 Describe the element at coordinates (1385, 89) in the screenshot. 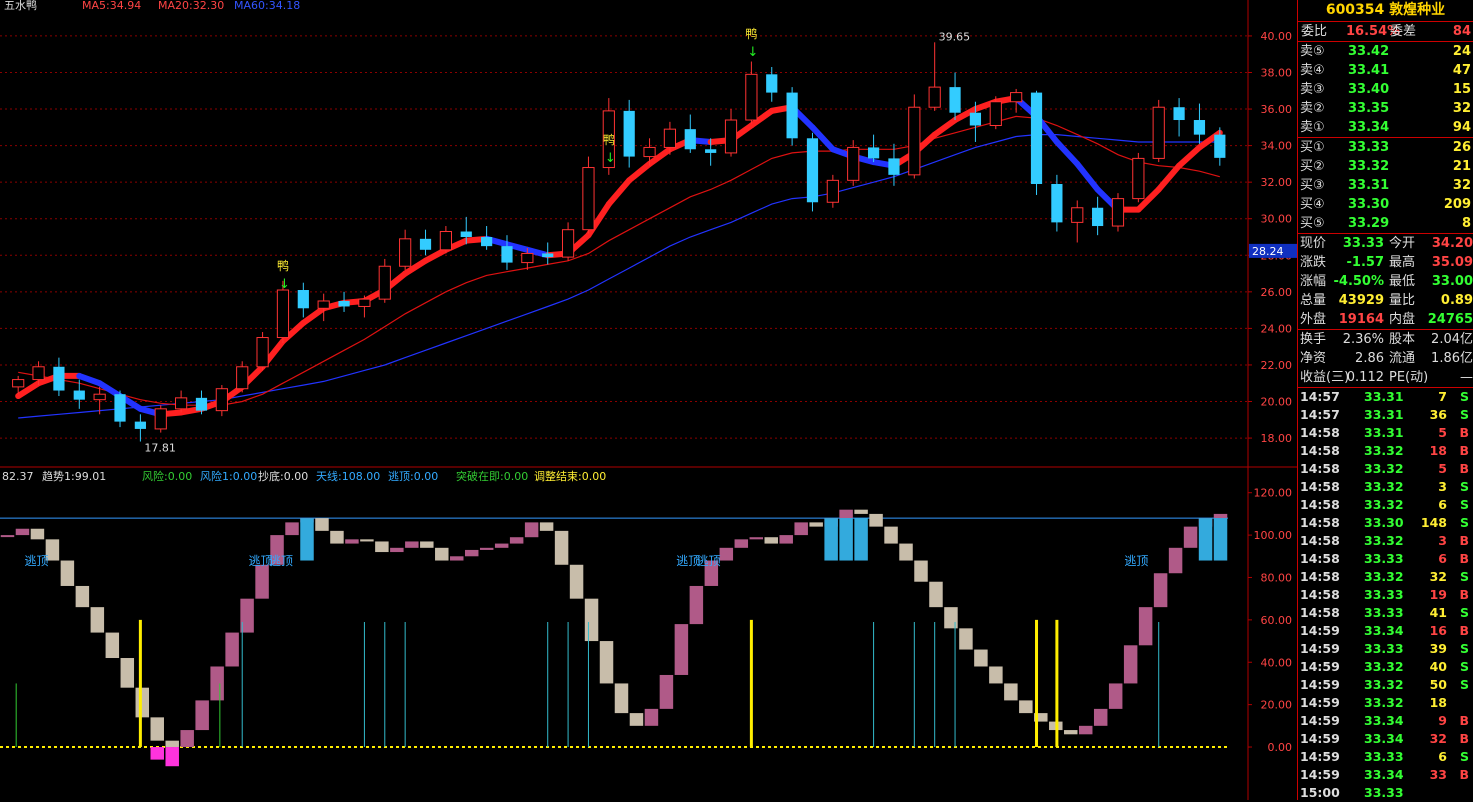

I see `ask-row: 卖③ 33.40 15` at that location.